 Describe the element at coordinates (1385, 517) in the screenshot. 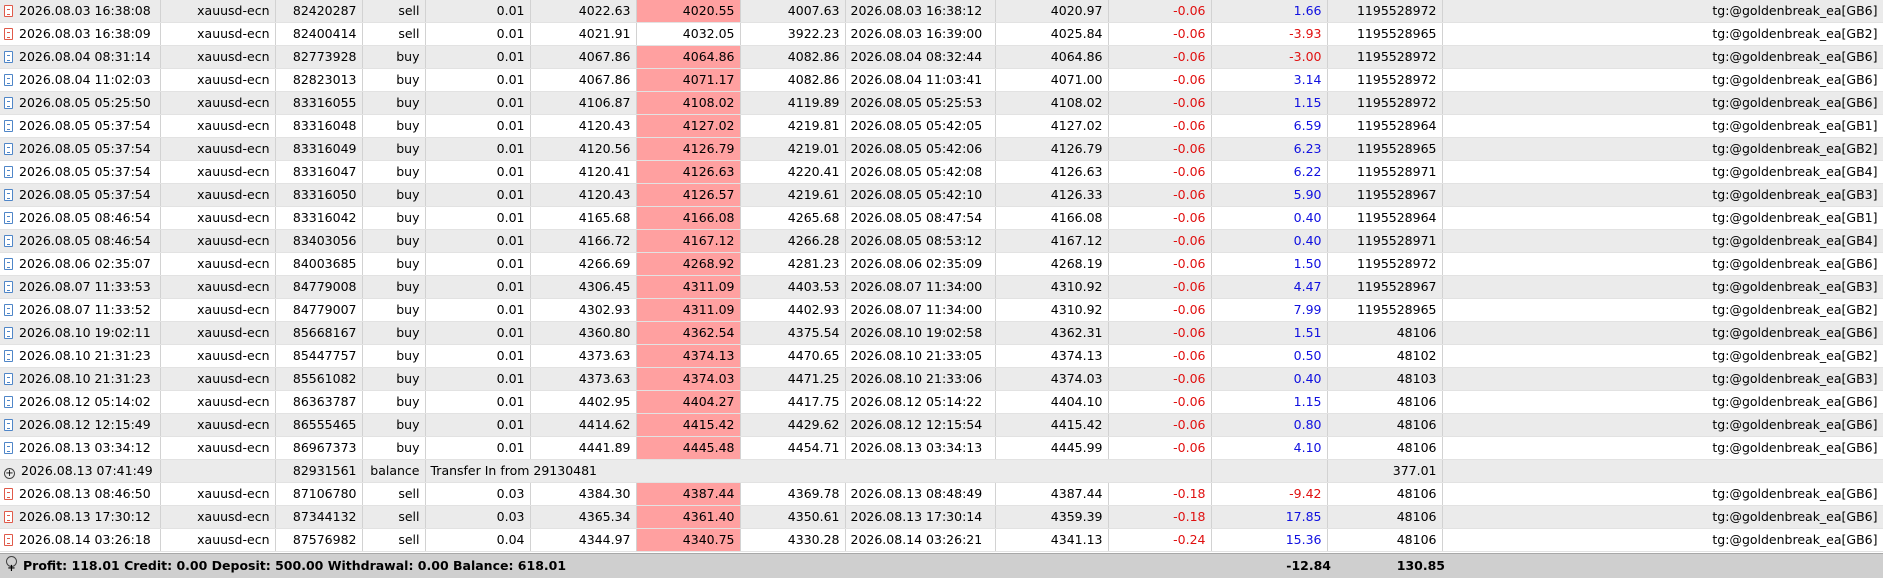

I see `magic: 48106` at that location.